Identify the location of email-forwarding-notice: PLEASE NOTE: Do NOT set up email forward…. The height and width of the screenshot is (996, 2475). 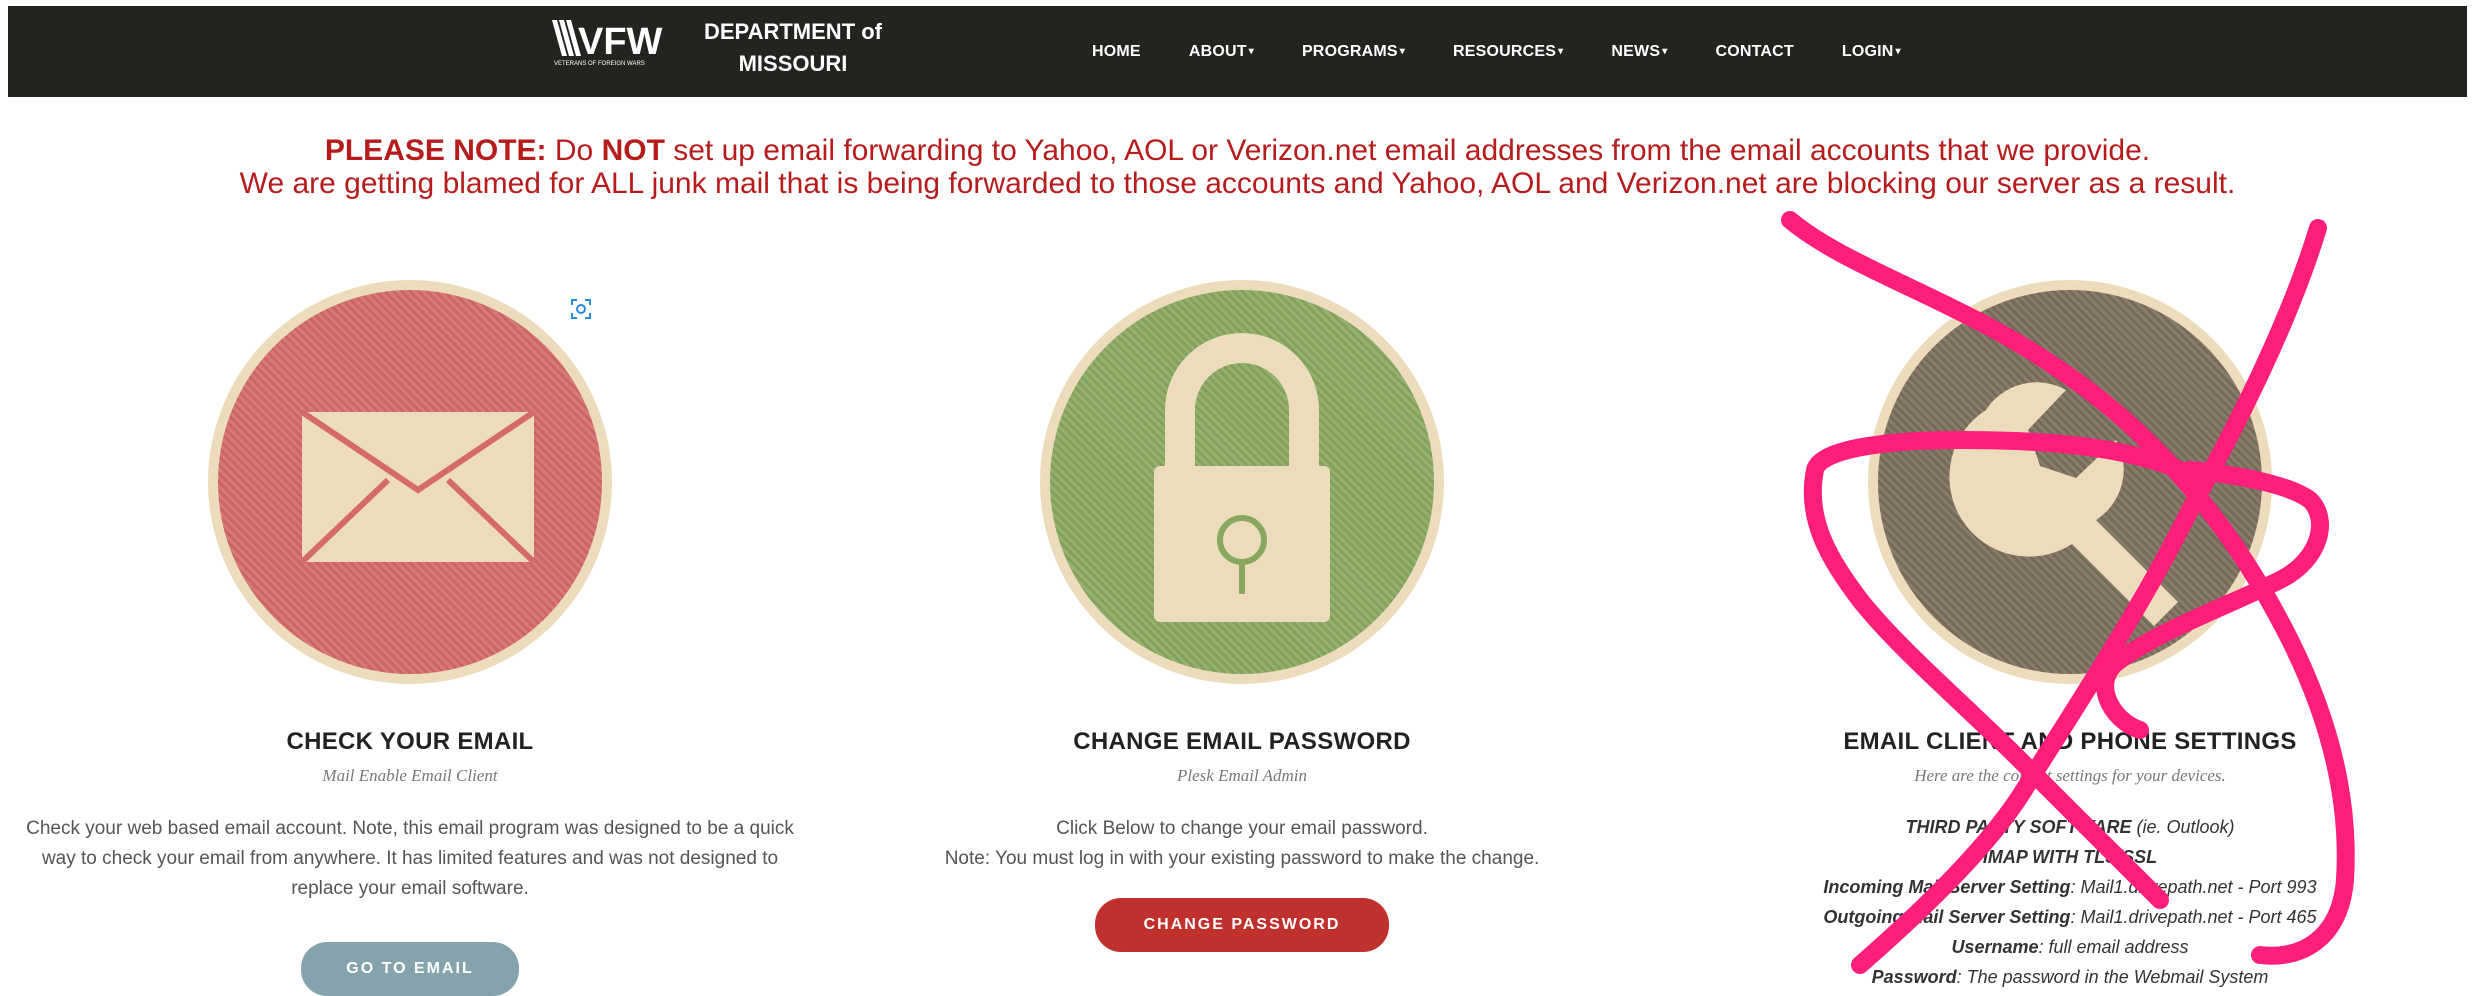
(1237, 167).